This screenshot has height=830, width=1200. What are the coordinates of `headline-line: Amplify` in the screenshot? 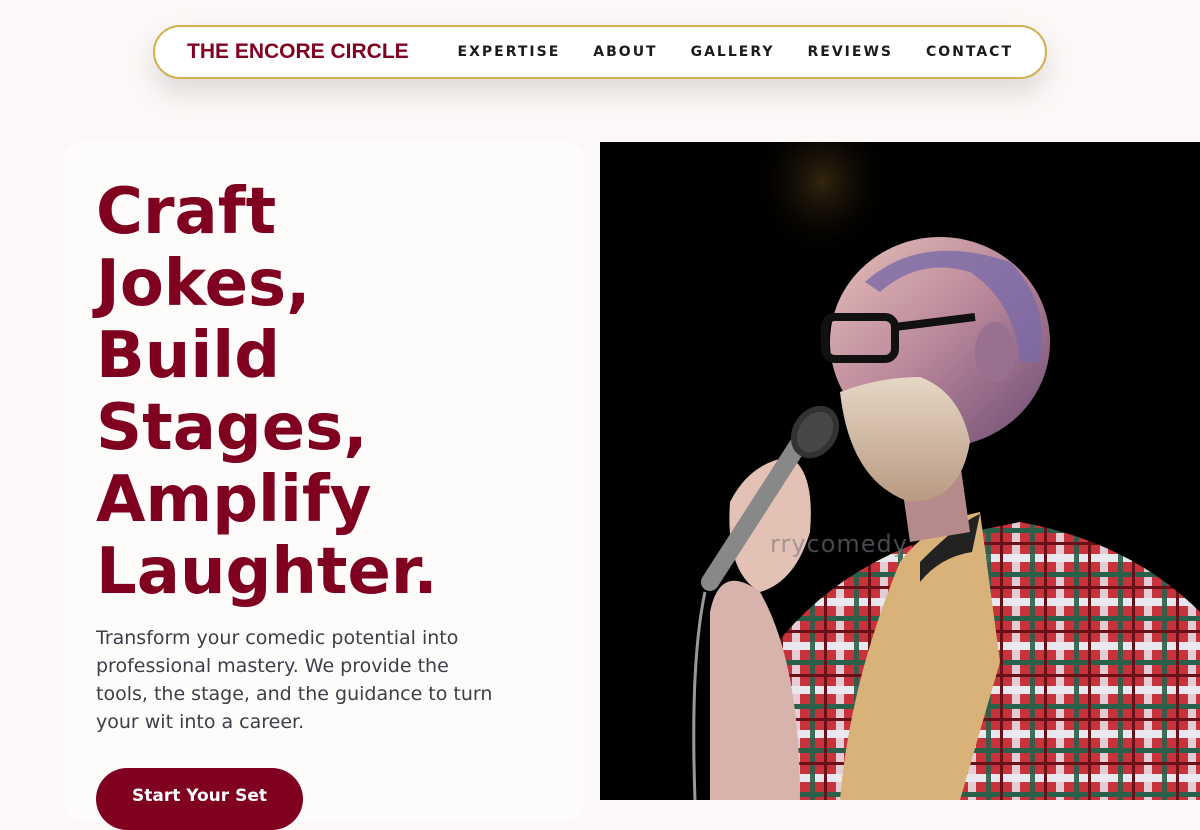 It's located at (234, 500).